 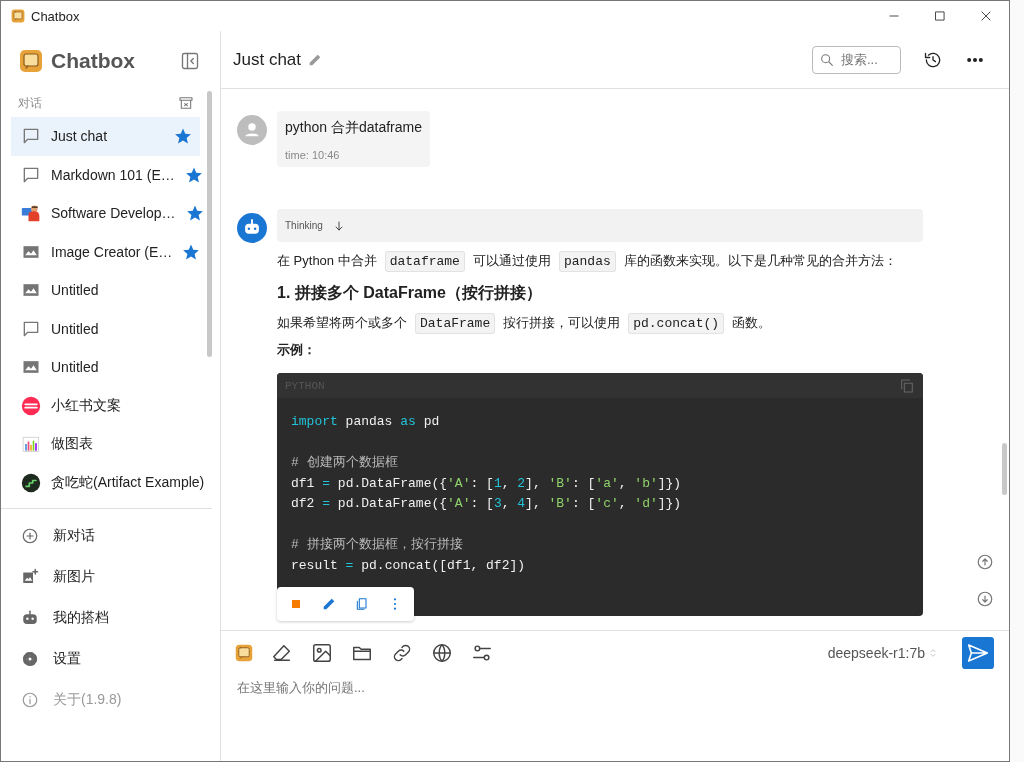 I want to click on session-item: 做图表, so click(x=105, y=444).